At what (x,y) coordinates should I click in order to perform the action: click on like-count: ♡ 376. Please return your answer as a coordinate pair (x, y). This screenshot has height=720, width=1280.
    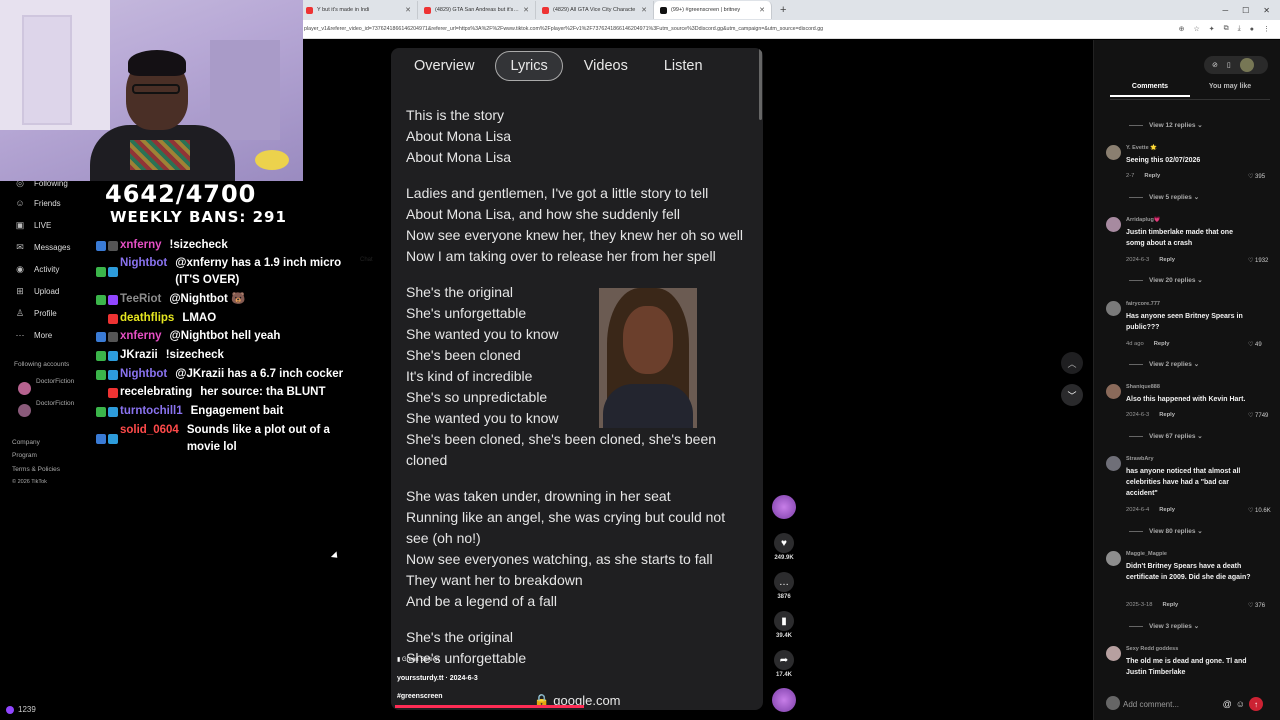
    Looking at the image, I should click on (1256, 605).